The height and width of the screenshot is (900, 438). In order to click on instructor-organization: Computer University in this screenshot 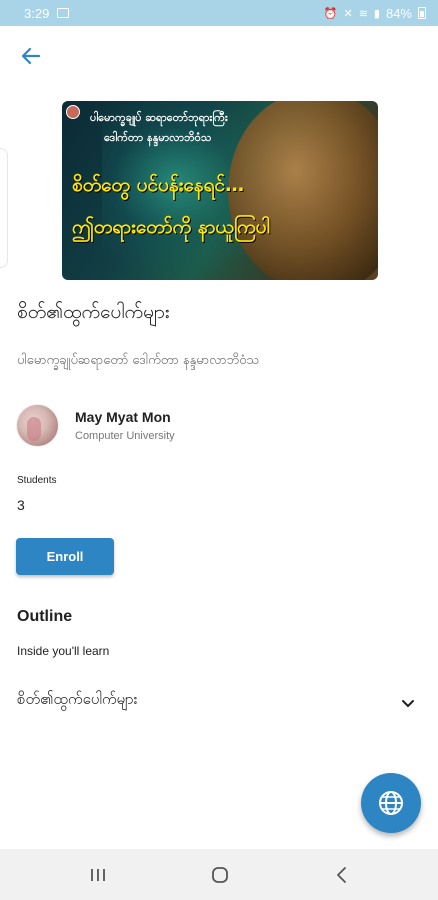, I will do `click(125, 436)`.